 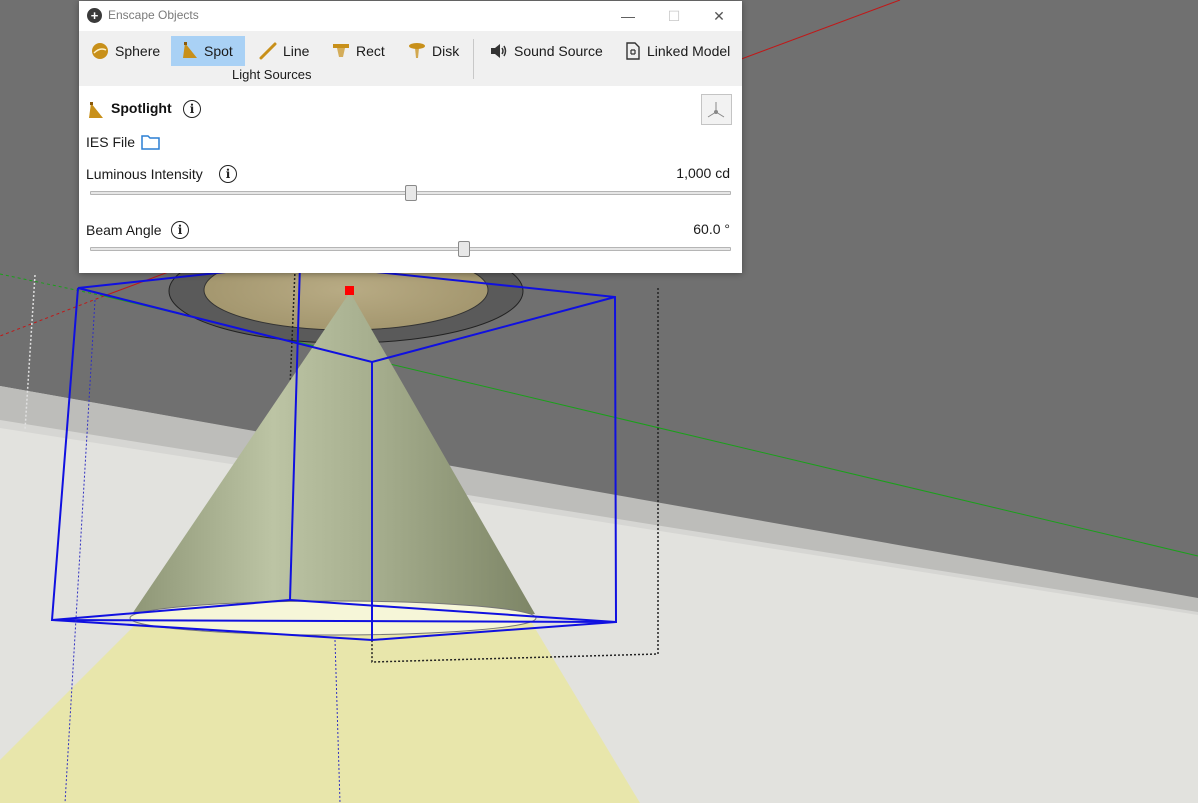 I want to click on window-title: Enscape Objects, so click(x=153, y=15).